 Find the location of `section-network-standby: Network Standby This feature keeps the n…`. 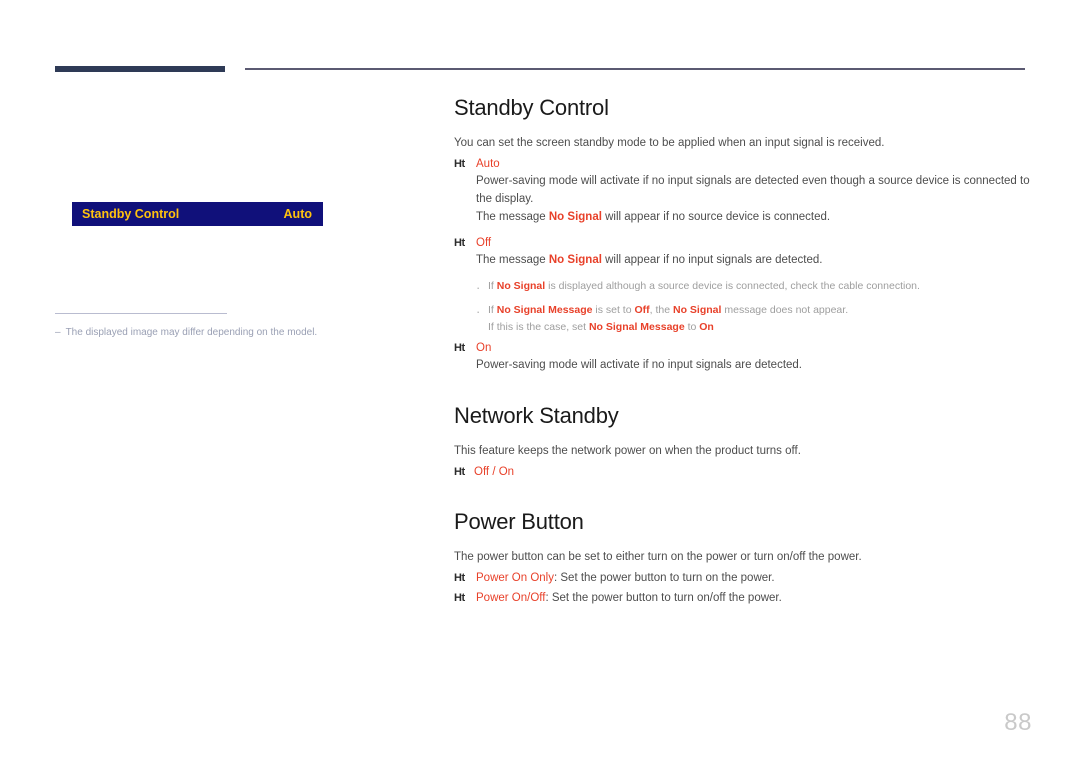

section-network-standby: Network Standby This feature keeps the n… is located at coordinates (744, 441).